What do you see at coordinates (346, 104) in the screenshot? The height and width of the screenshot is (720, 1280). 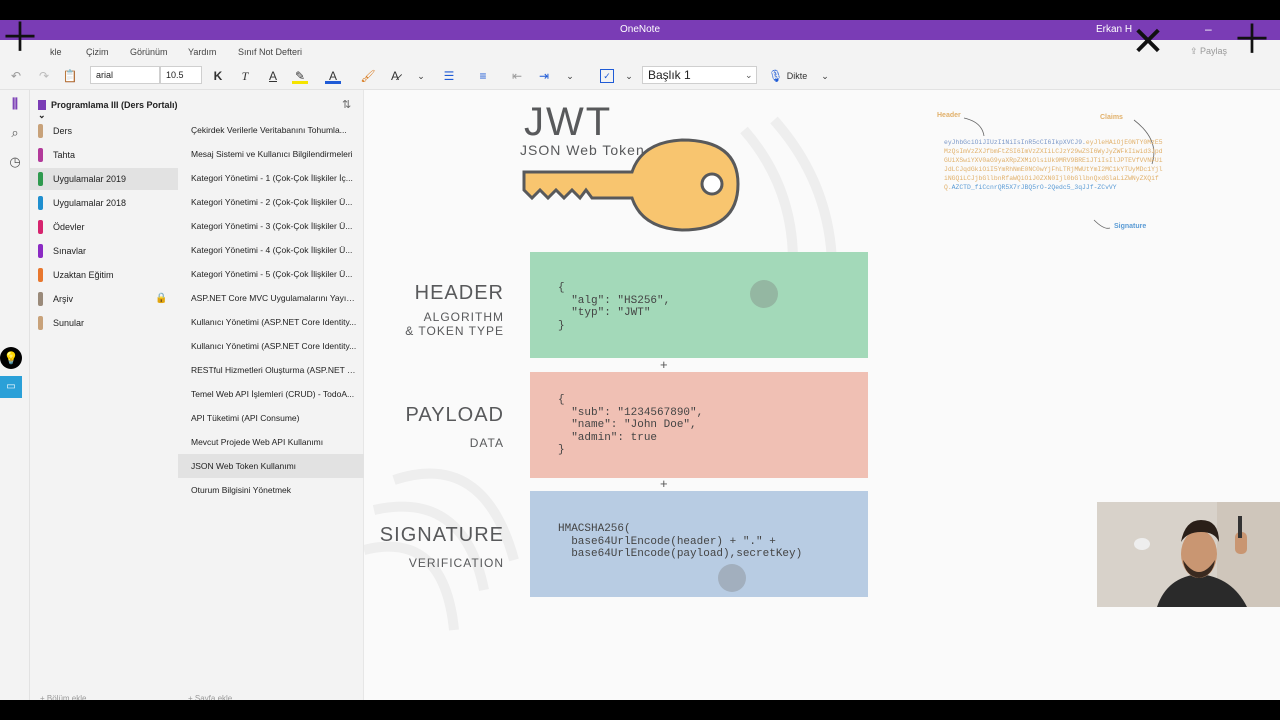 I see `sort-icon: ⇅` at bounding box center [346, 104].